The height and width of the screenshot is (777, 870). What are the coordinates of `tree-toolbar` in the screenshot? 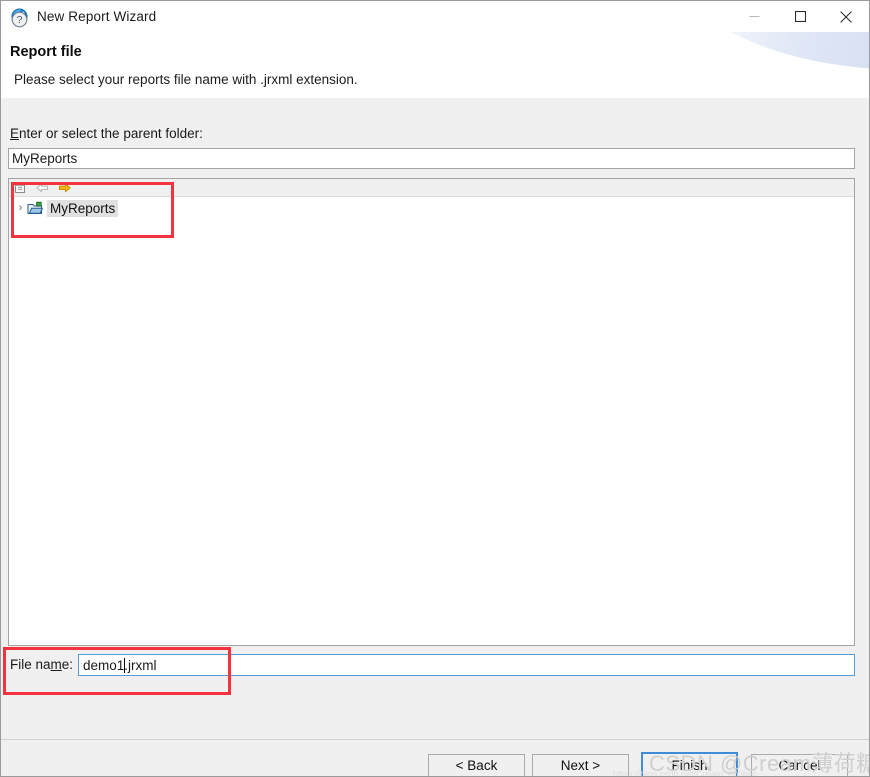 It's located at (431, 188).